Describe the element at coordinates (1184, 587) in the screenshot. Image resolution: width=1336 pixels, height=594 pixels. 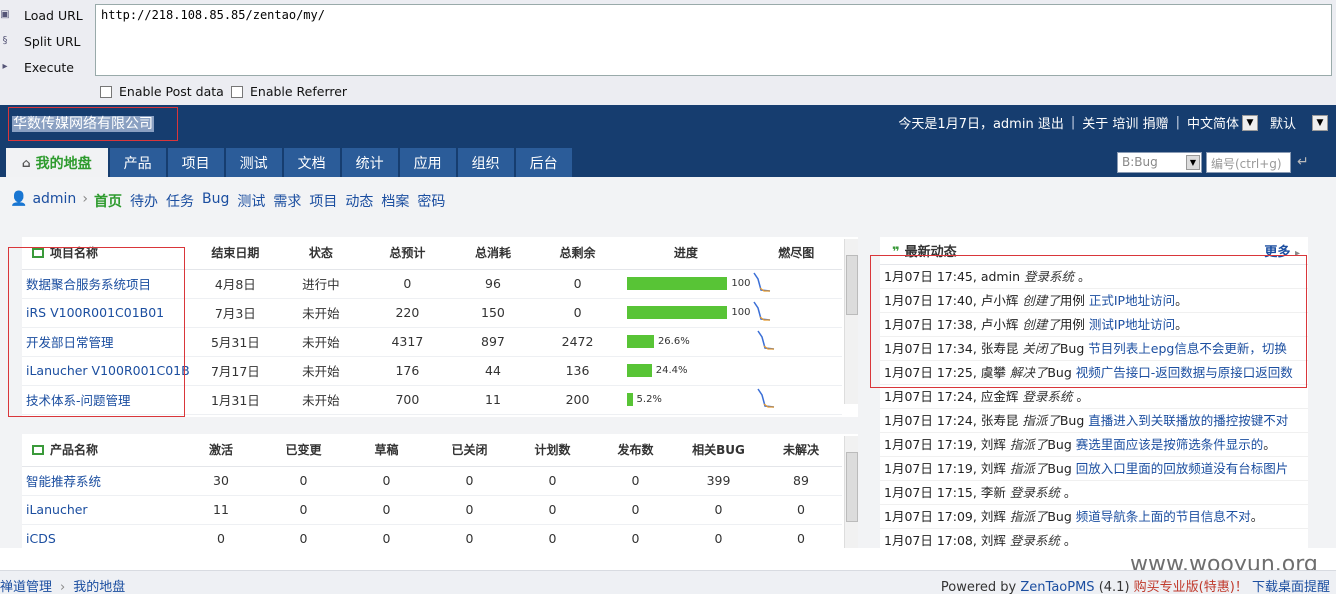
I see `buy-pro-link: 购买专业版(特惠)` at that location.